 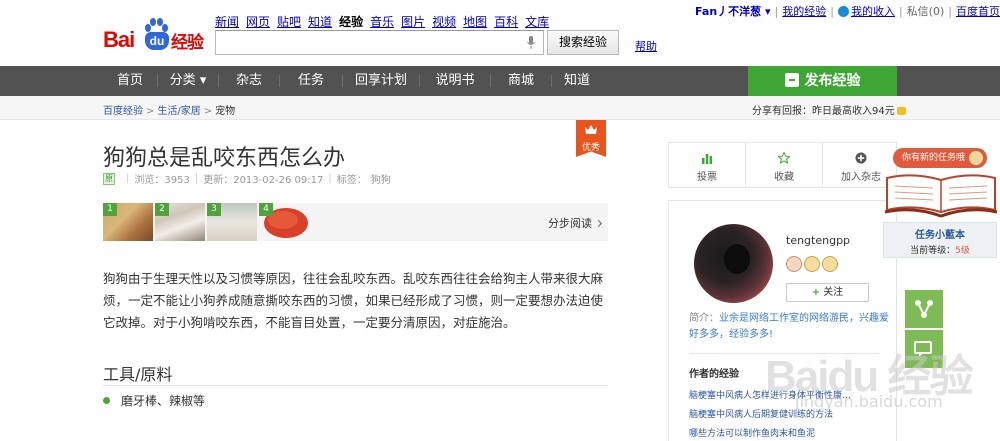 What do you see at coordinates (130, 81) in the screenshot?
I see `main-nav-home: 首页` at bounding box center [130, 81].